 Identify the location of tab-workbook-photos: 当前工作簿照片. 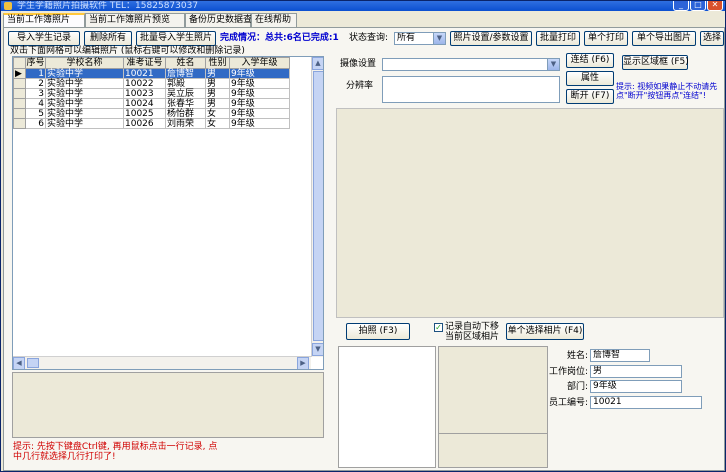
(44, 20).